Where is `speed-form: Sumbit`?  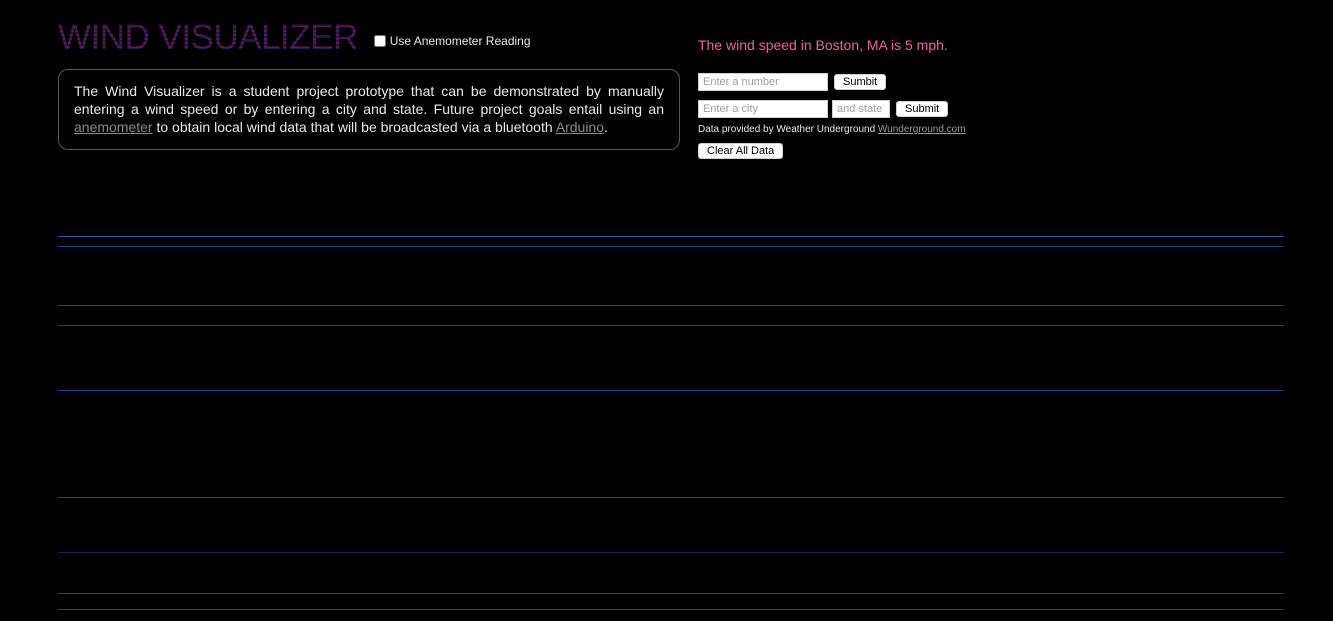
speed-form: Sumbit is located at coordinates (998, 82).